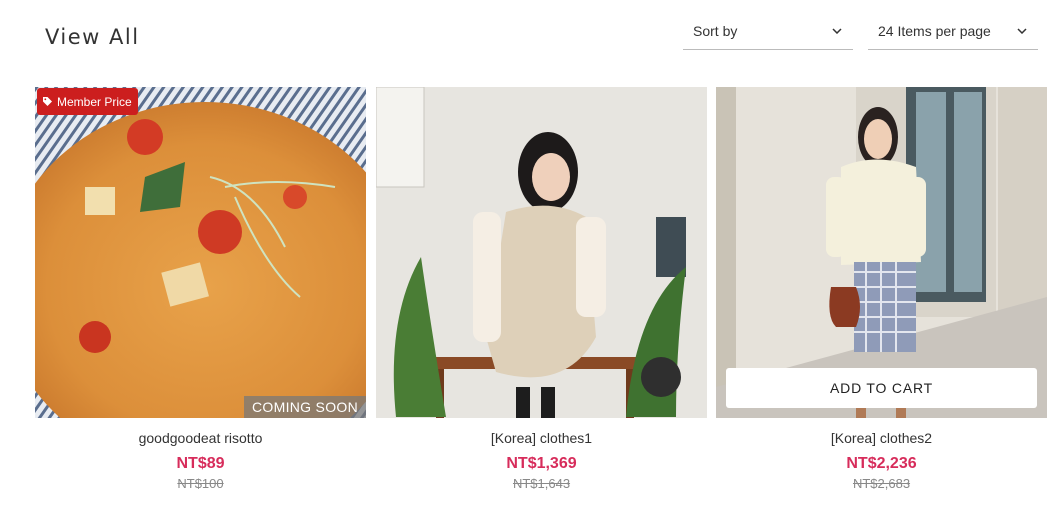 Image resolution: width=1064 pixels, height=509 pixels. Describe the element at coordinates (881, 439) in the screenshot. I see `product-name: [Korea] clothes2` at that location.